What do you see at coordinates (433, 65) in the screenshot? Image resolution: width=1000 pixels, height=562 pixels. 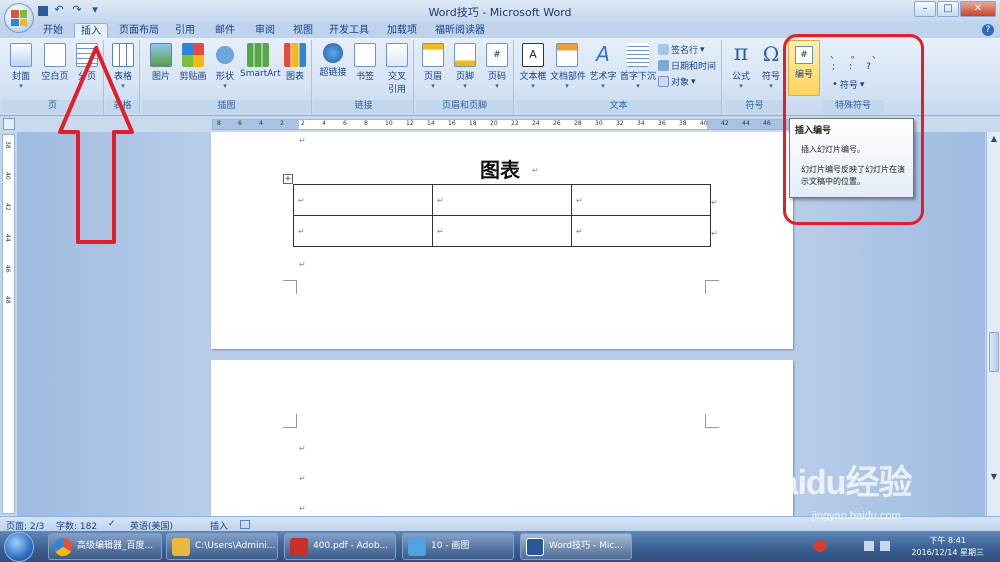 I see `header-button: 页眉 ▾` at bounding box center [433, 65].